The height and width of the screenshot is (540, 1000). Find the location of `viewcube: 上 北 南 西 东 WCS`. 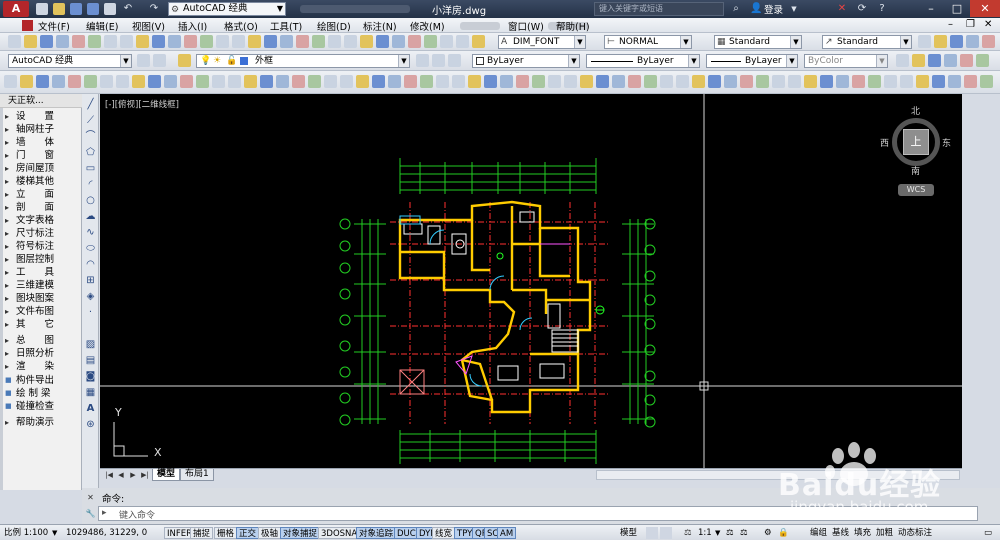

viewcube: 上 北 南 西 东 WCS is located at coordinates (915, 152).